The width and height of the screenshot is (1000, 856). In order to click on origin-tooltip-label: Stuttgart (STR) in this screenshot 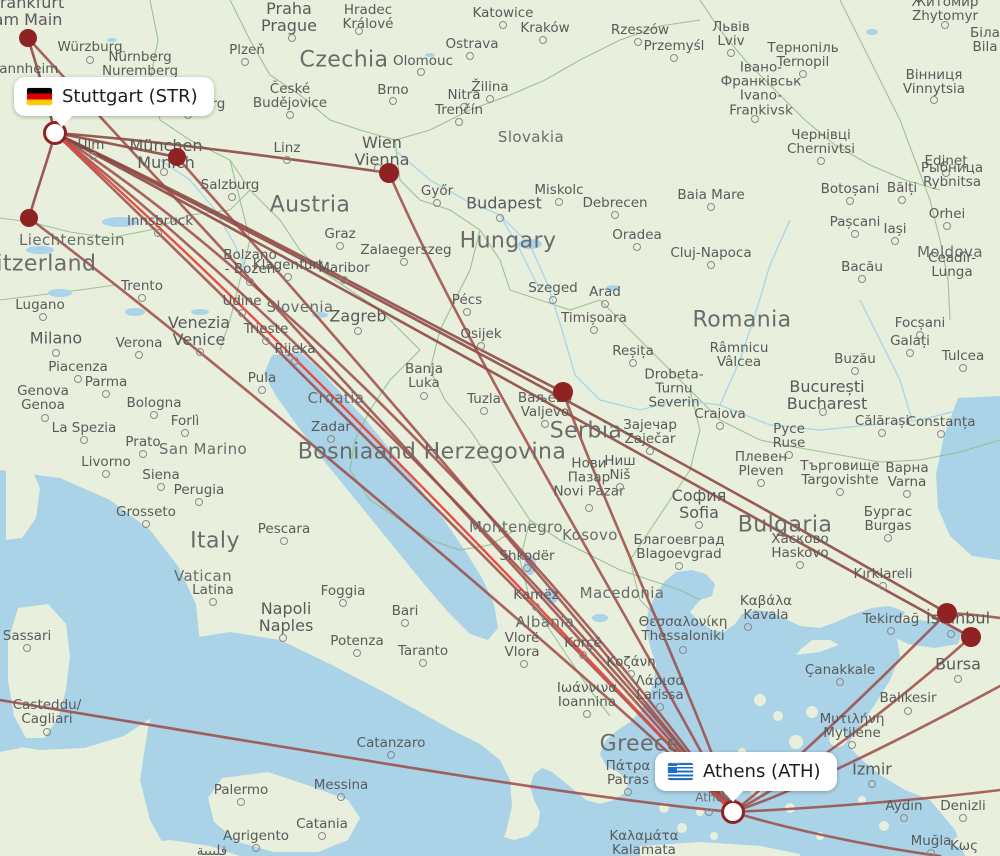, I will do `click(130, 96)`.